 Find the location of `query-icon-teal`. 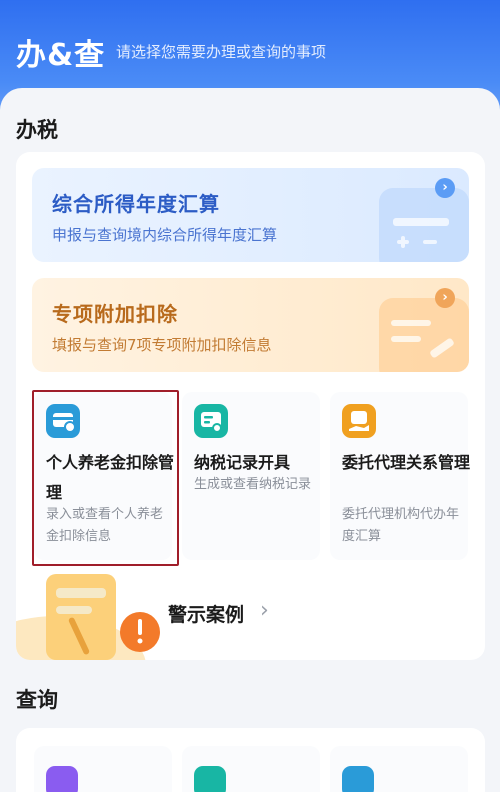

query-icon-teal is located at coordinates (210, 779).